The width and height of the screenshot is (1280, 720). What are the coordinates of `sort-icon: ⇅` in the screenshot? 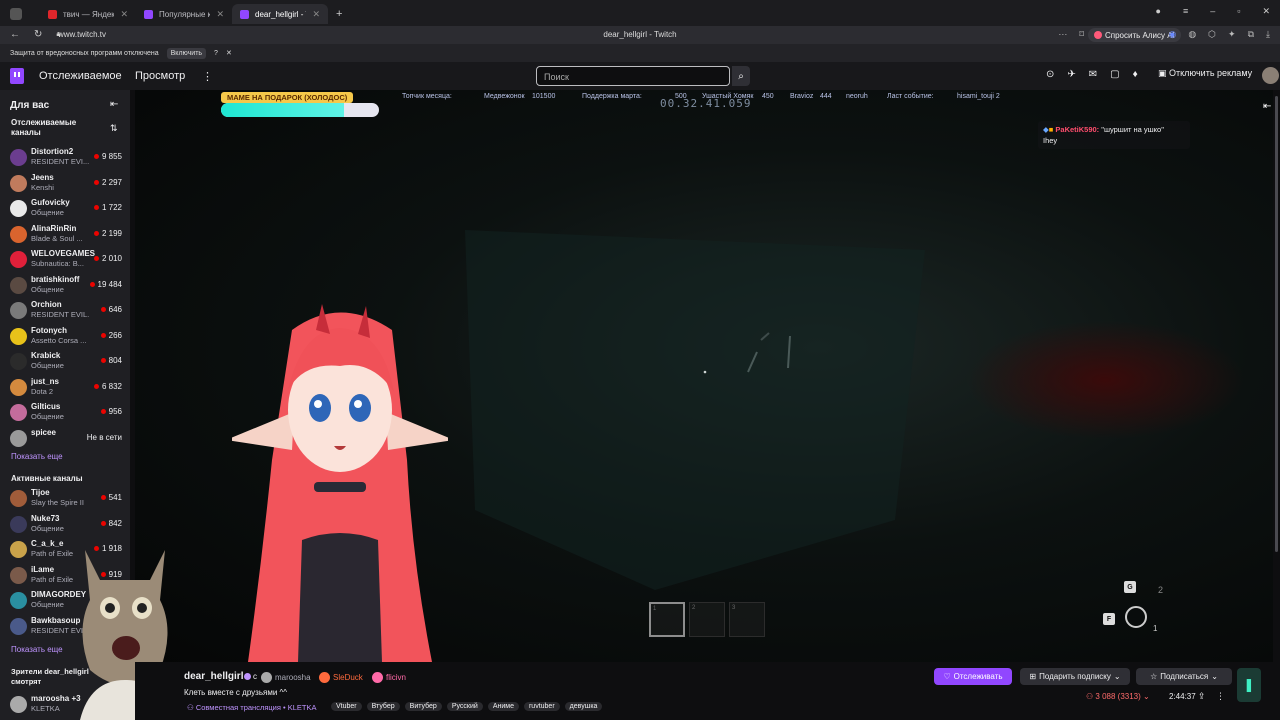 It's located at (114, 128).